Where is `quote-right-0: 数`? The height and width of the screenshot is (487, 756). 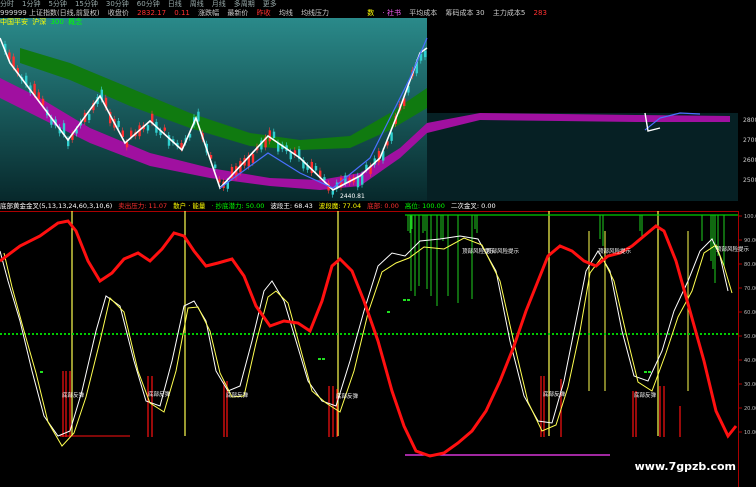 quote-right-0: 数 is located at coordinates (371, 13).